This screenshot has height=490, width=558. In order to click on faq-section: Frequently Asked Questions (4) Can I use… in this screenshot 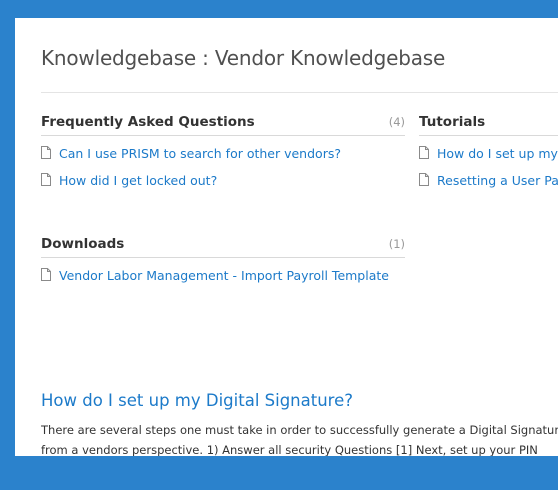, I will do `click(223, 152)`.